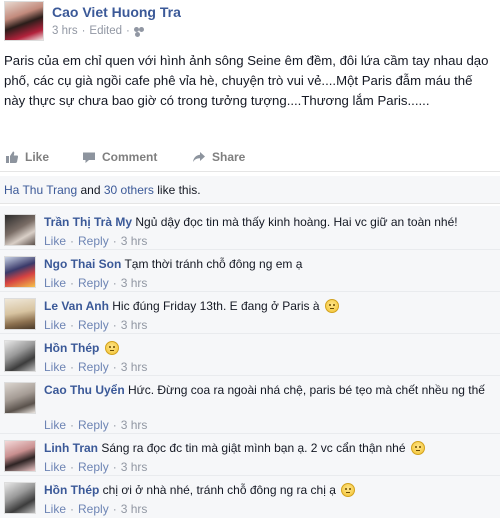 The width and height of the screenshot is (500, 518). Describe the element at coordinates (37, 157) in the screenshot. I see `like-label: Like` at that location.